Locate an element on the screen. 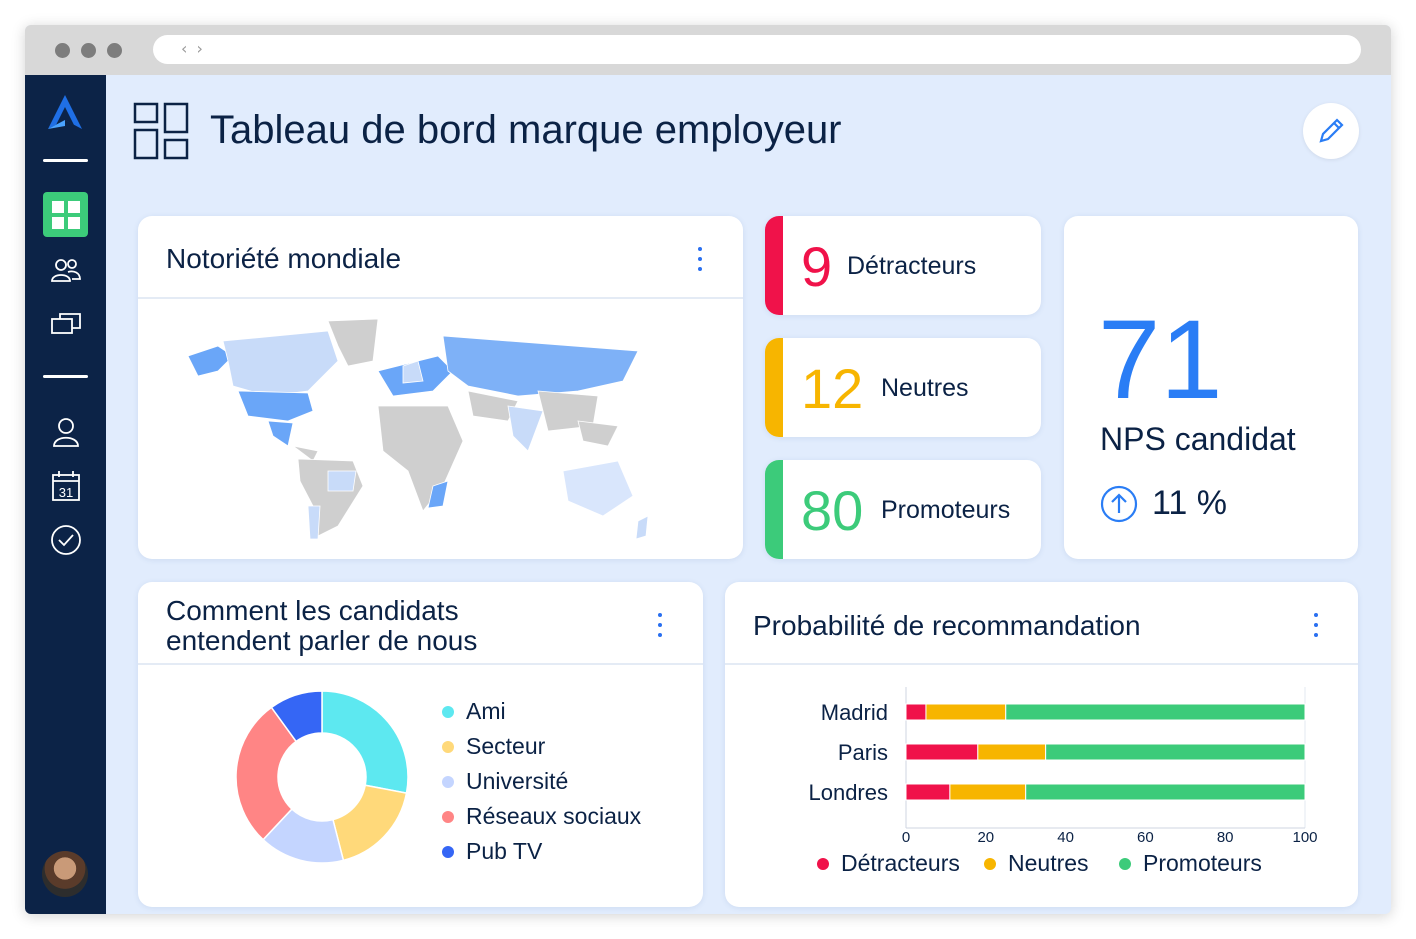 The image size is (1416, 939). legend-item: Secteur is located at coordinates (493, 746).